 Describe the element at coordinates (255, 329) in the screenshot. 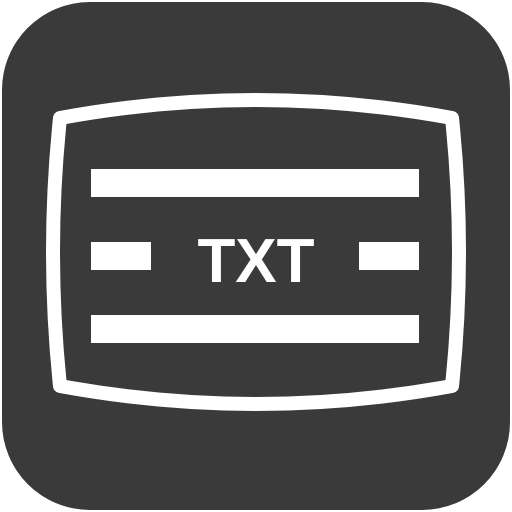

I see `text-line-bottom` at that location.